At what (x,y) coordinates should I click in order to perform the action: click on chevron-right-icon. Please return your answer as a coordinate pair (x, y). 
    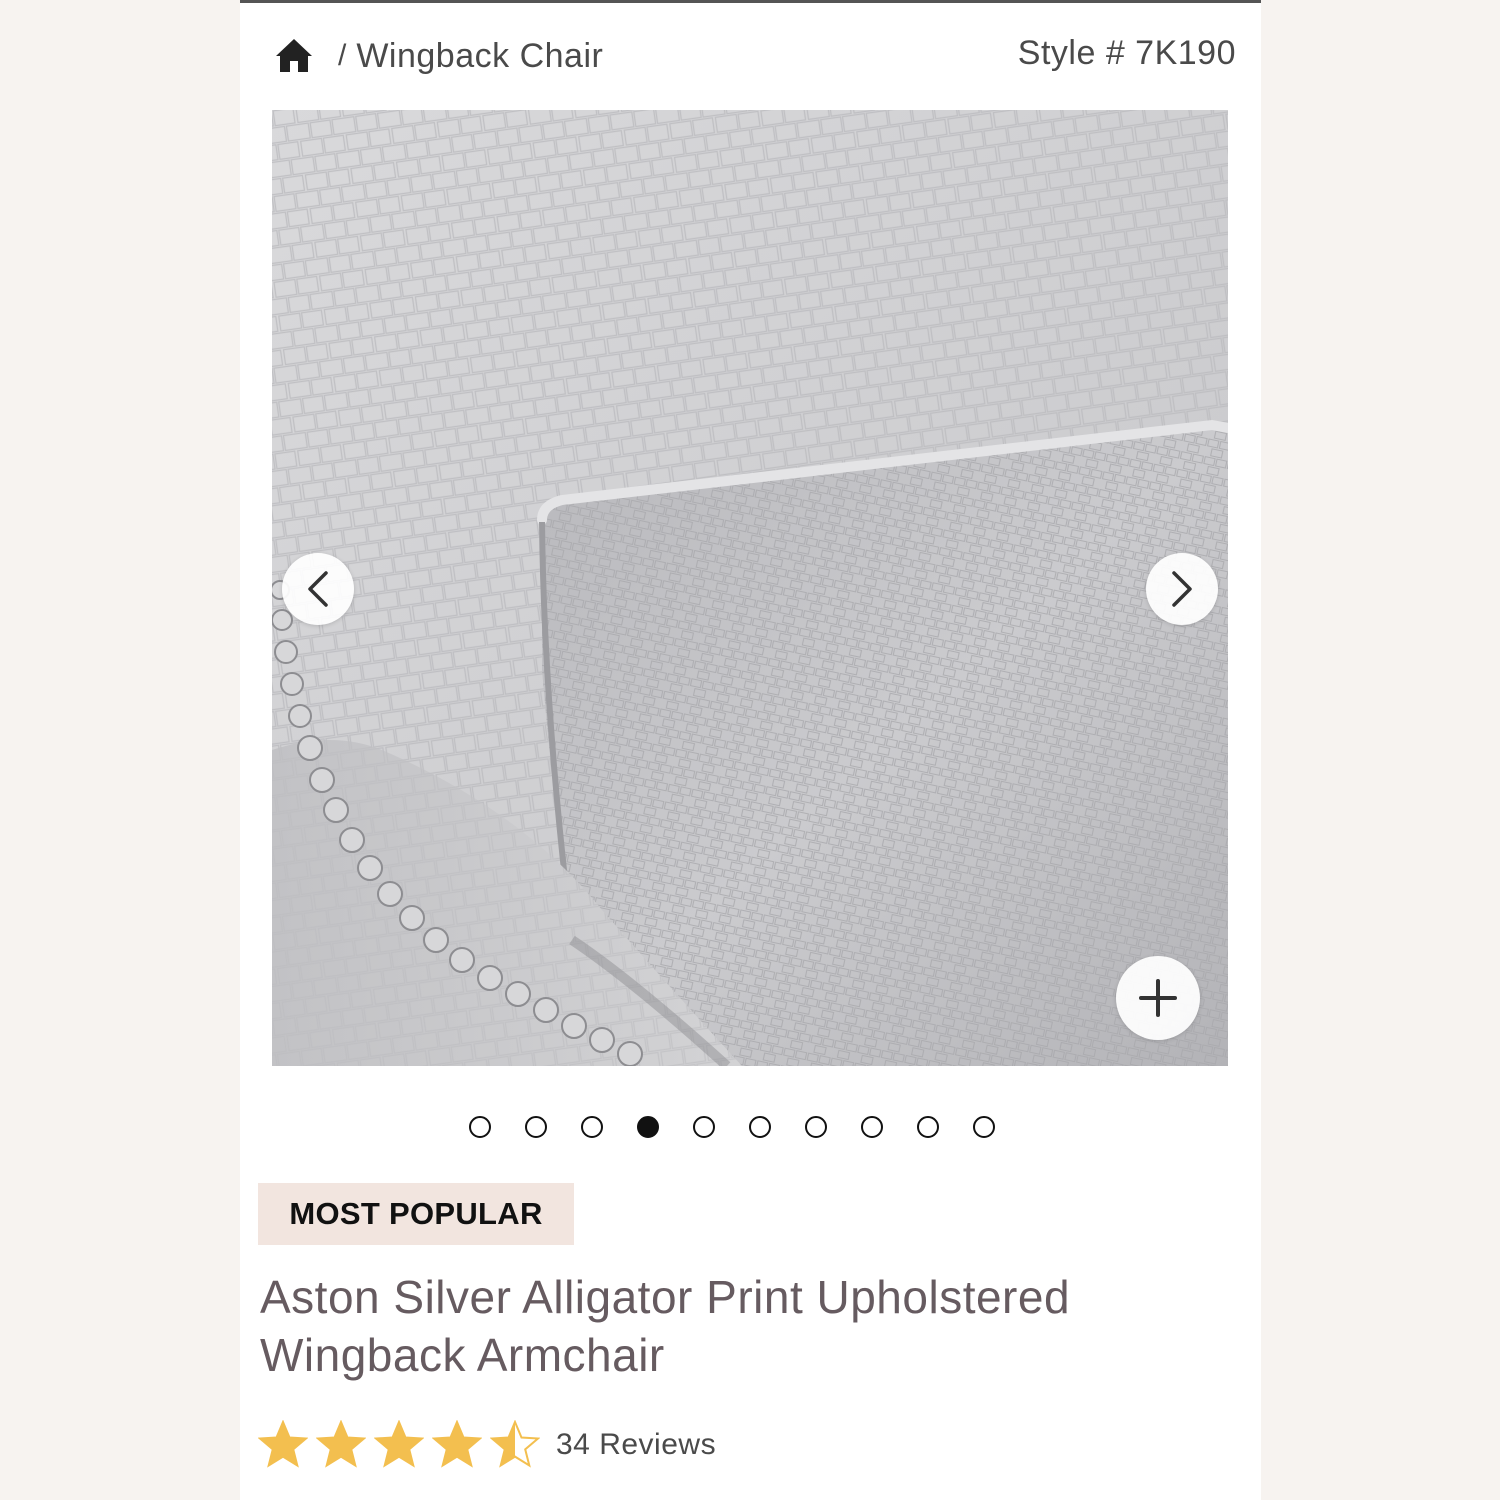
    Looking at the image, I should click on (1182, 589).